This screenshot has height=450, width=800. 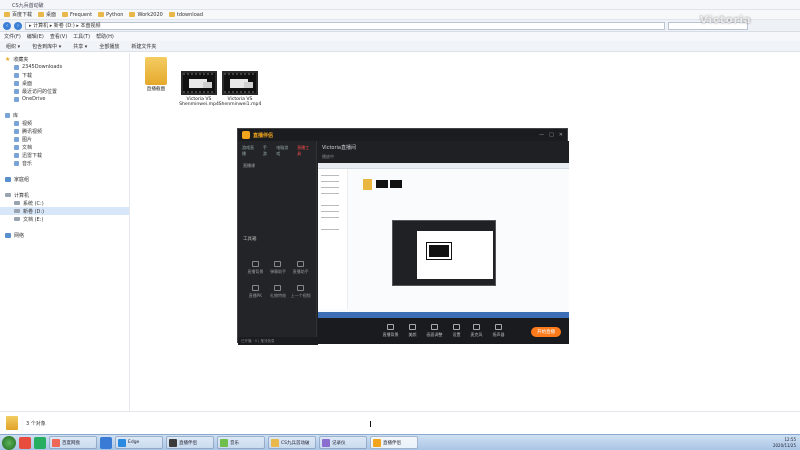 What do you see at coordinates (25, 442) in the screenshot?
I see `app-icon` at bounding box center [25, 442].